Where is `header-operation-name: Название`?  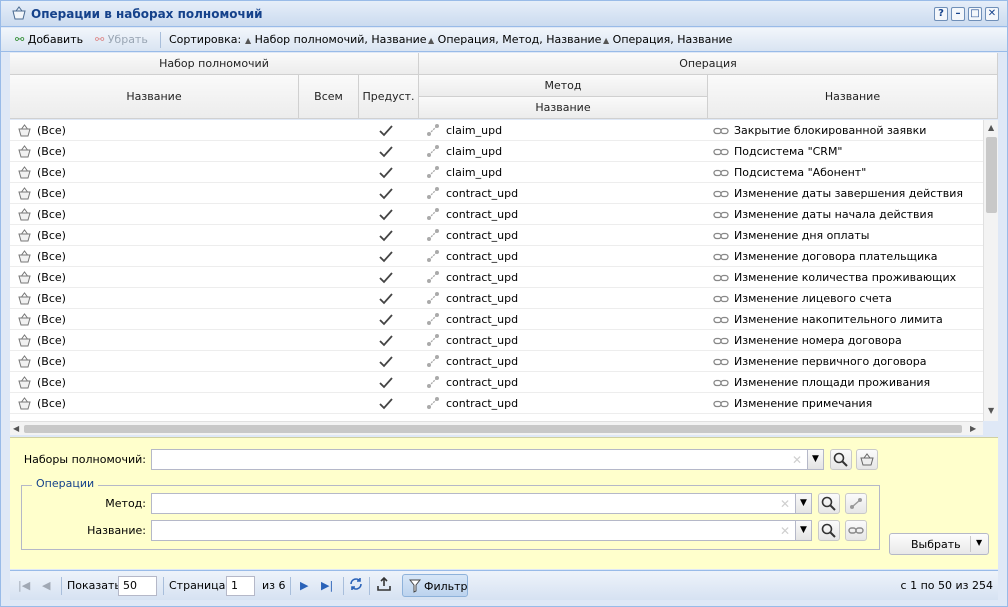
header-operation-name: Название is located at coordinates (853, 97).